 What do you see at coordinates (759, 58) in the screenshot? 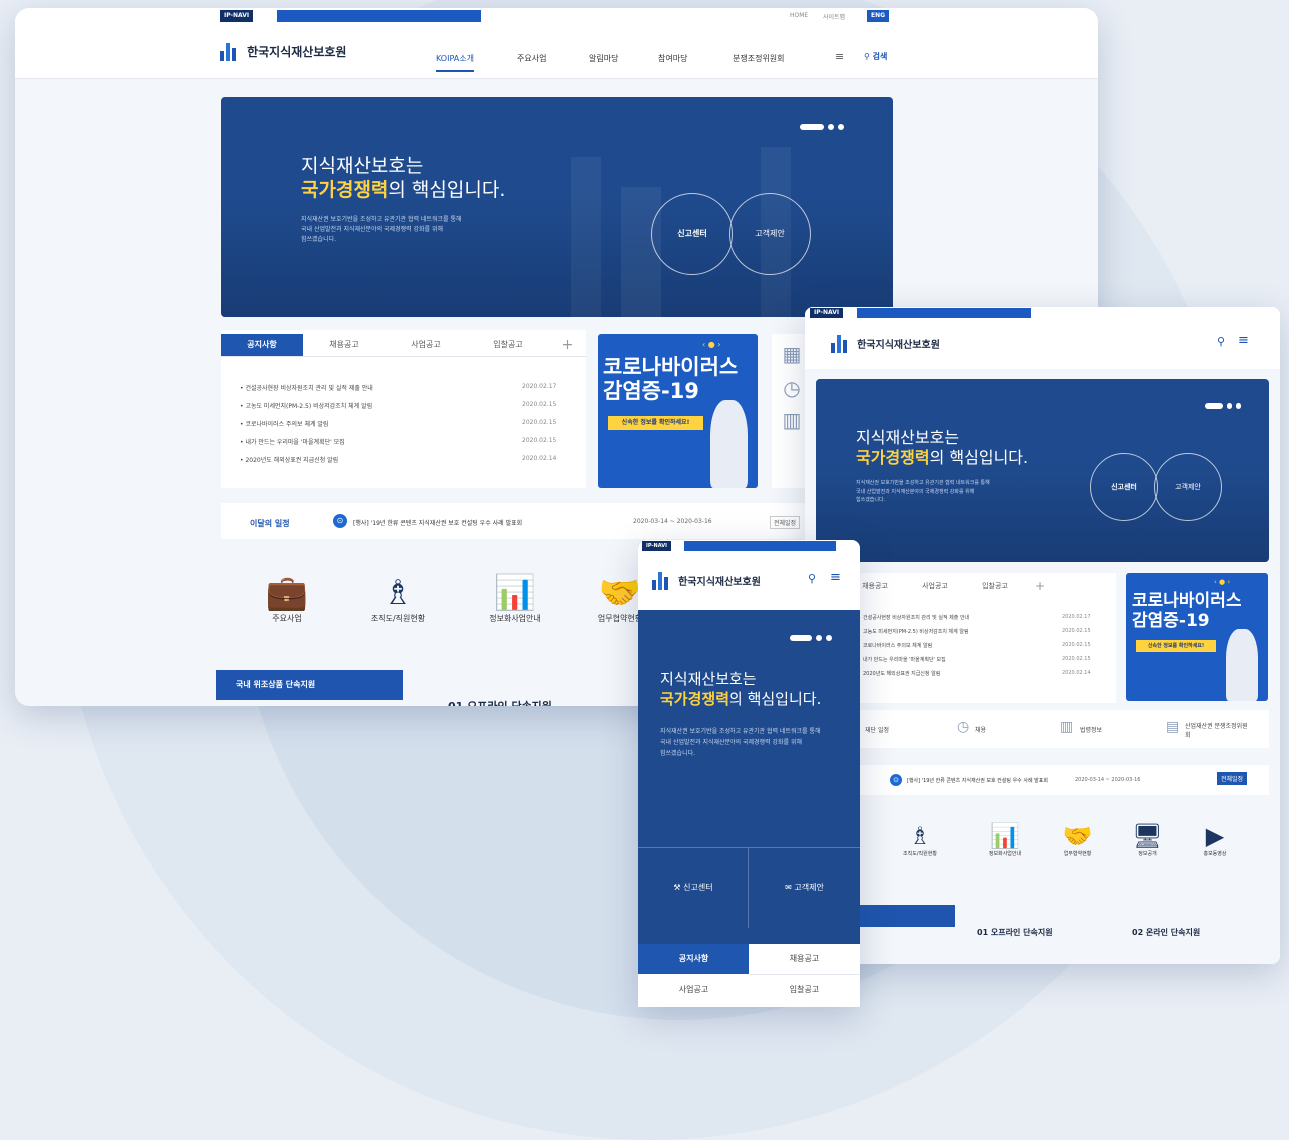
I see `nav-dispute: 분쟁조정위원회` at bounding box center [759, 58].